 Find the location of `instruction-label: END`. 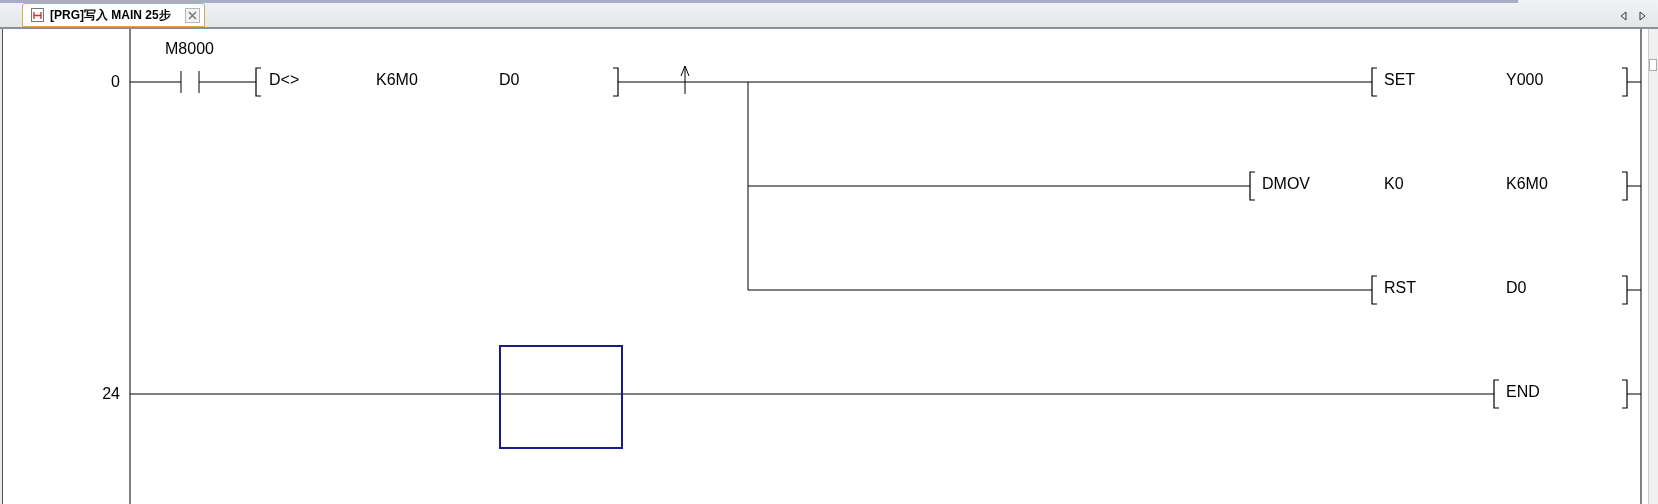

instruction-label: END is located at coordinates (1523, 391).